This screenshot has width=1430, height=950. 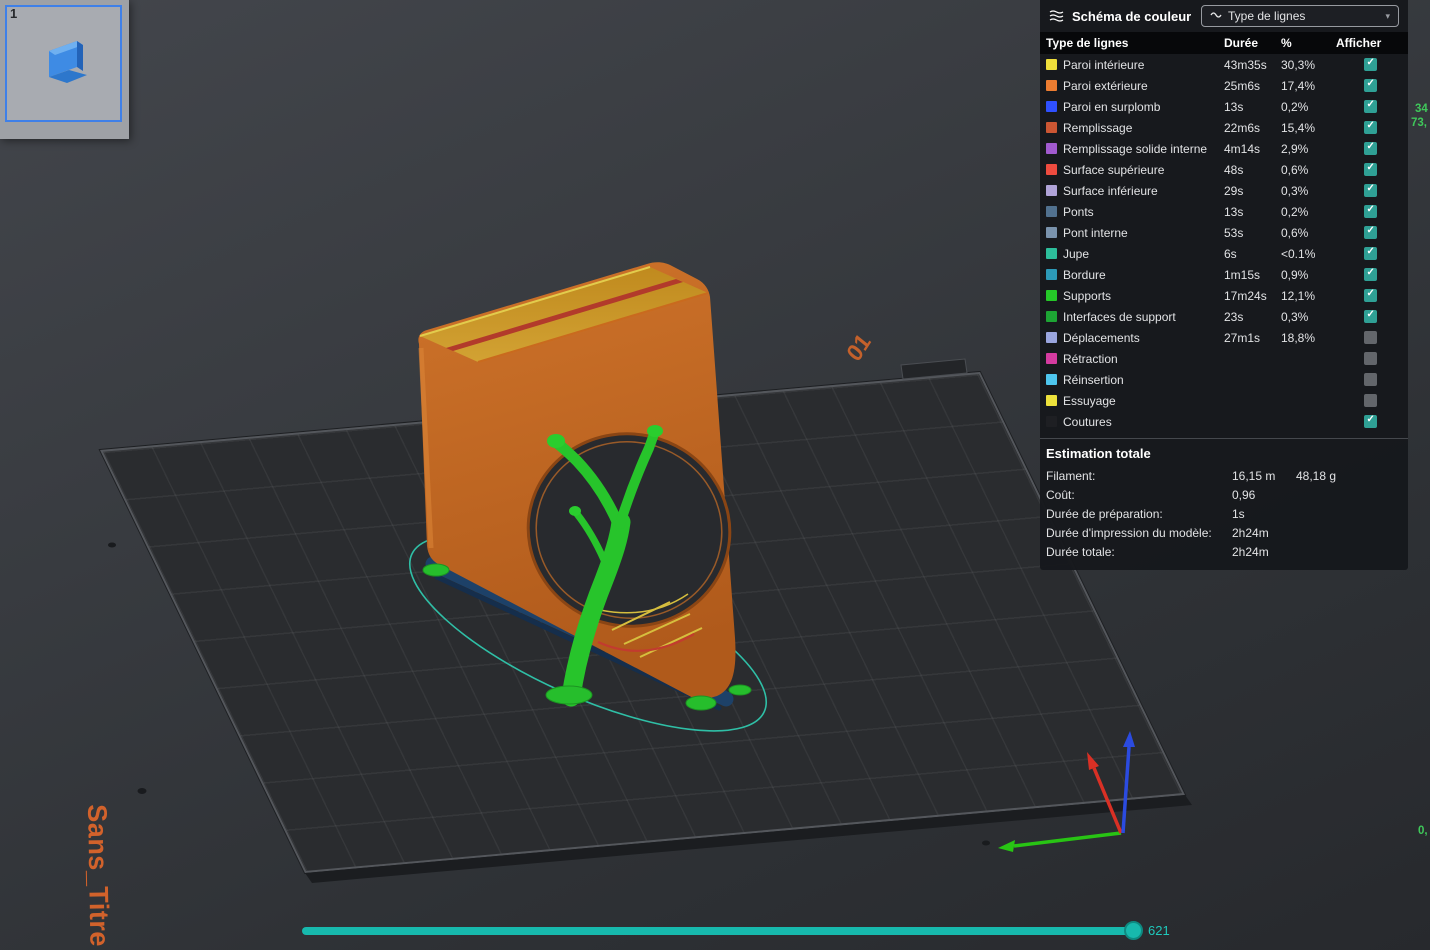 I want to click on line-type-label: Paroi intérieure, so click(x=1104, y=65).